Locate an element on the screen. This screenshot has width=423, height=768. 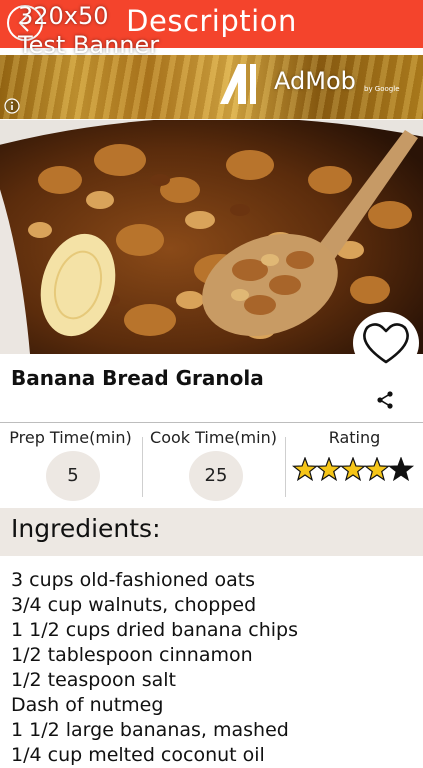
ad-label: Test Banner is located at coordinates (89, 45).